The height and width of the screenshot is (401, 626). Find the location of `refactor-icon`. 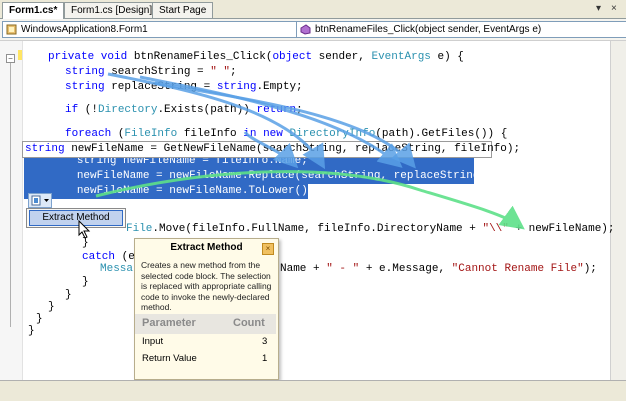

refactor-icon is located at coordinates (40, 200).